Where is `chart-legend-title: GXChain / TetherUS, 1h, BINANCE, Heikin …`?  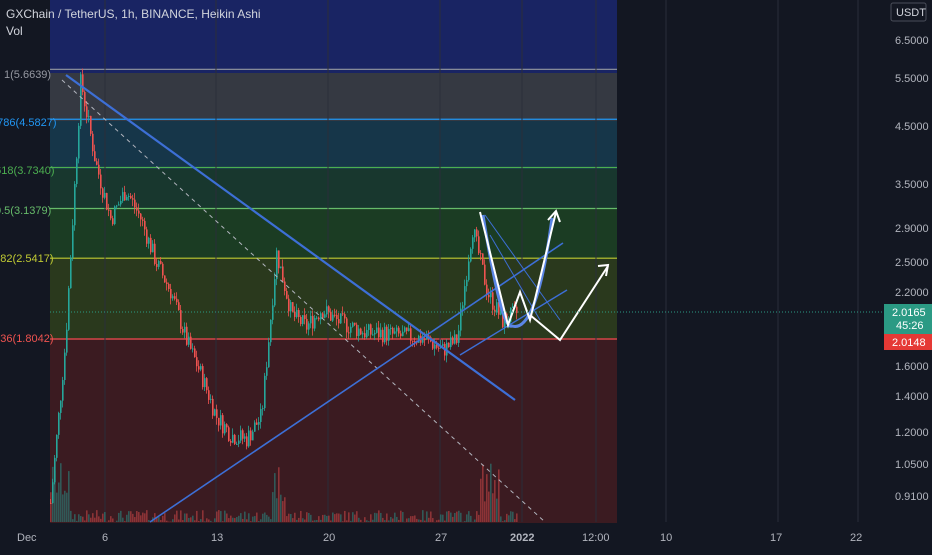 chart-legend-title: GXChain / TetherUS, 1h, BINANCE, Heikin … is located at coordinates (133, 14).